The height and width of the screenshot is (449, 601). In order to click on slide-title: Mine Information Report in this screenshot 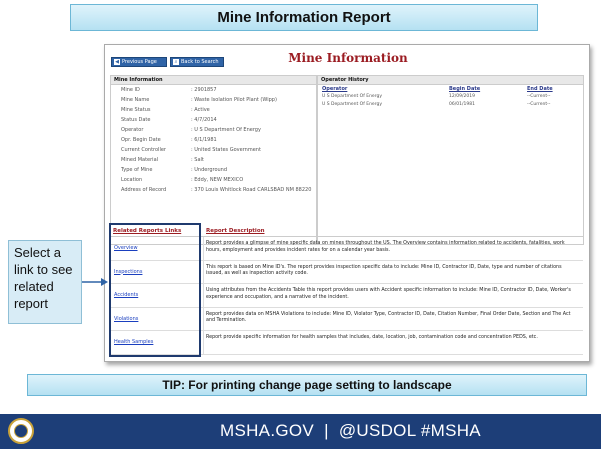, I will do `click(304, 17)`.